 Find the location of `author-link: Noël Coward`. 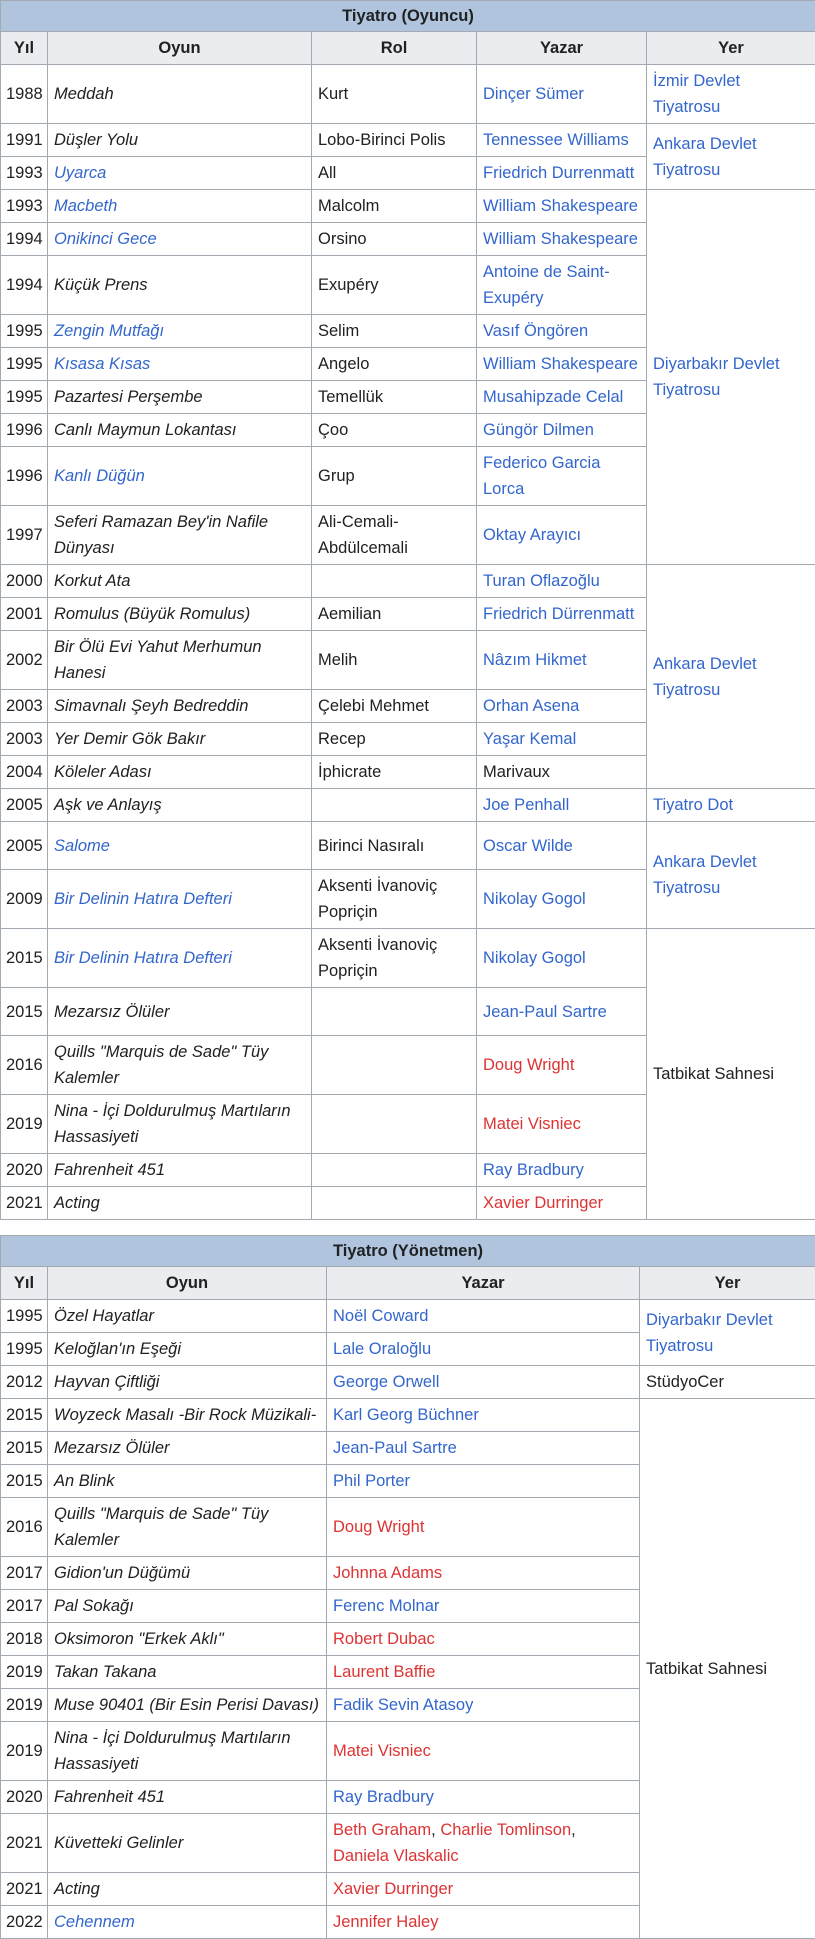

author-link: Noël Coward is located at coordinates (483, 1316).